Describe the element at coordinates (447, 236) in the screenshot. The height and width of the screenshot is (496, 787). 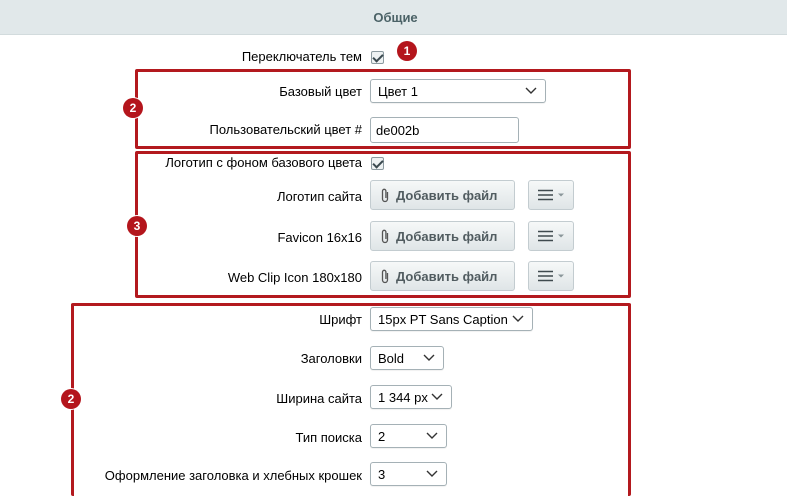
I see `favicon-button-label: Добавить файл` at that location.